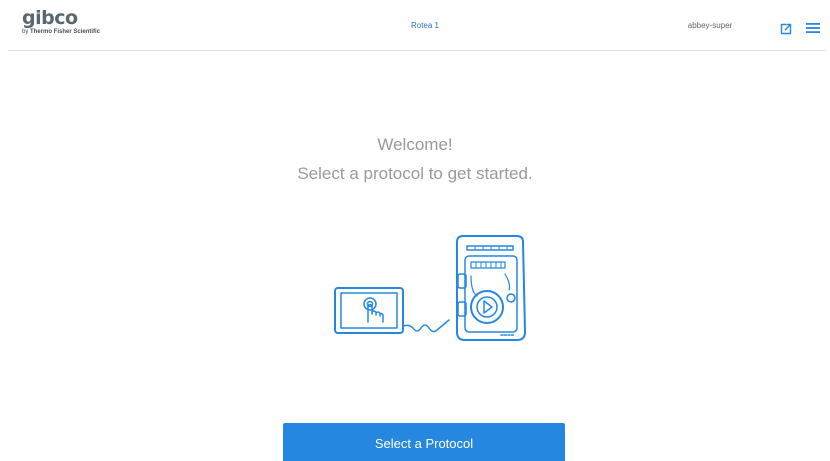 This screenshot has height=461, width=830. What do you see at coordinates (710, 26) in the screenshot?
I see `user-name: abbey-super` at bounding box center [710, 26].